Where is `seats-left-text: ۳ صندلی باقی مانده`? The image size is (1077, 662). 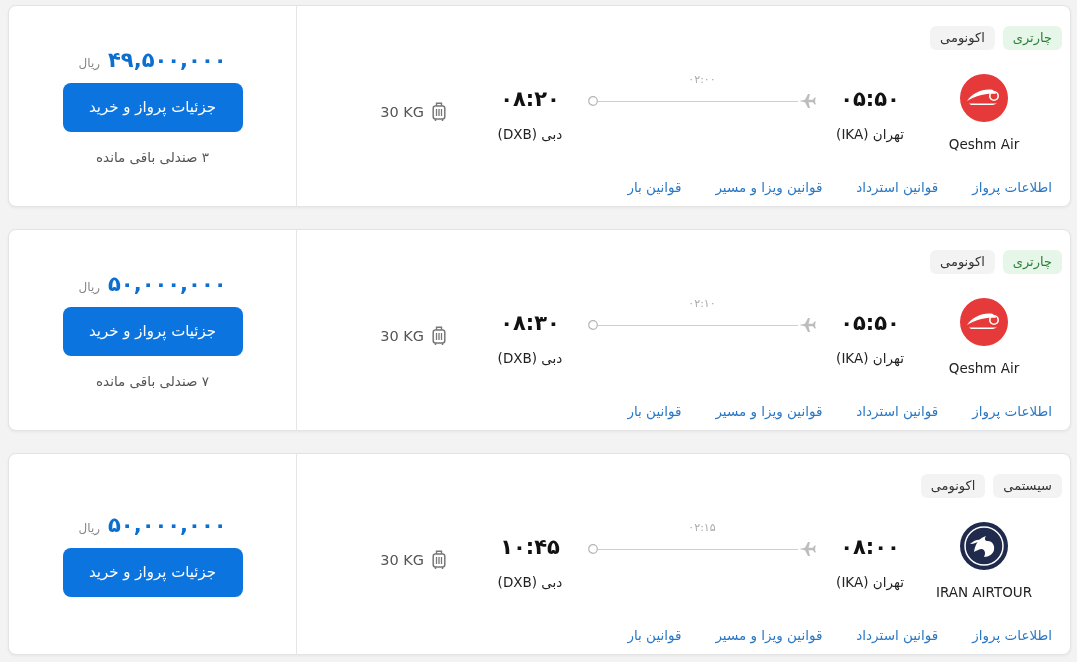
seats-left-text: ۳ صندلی باقی مانده is located at coordinates (152, 156).